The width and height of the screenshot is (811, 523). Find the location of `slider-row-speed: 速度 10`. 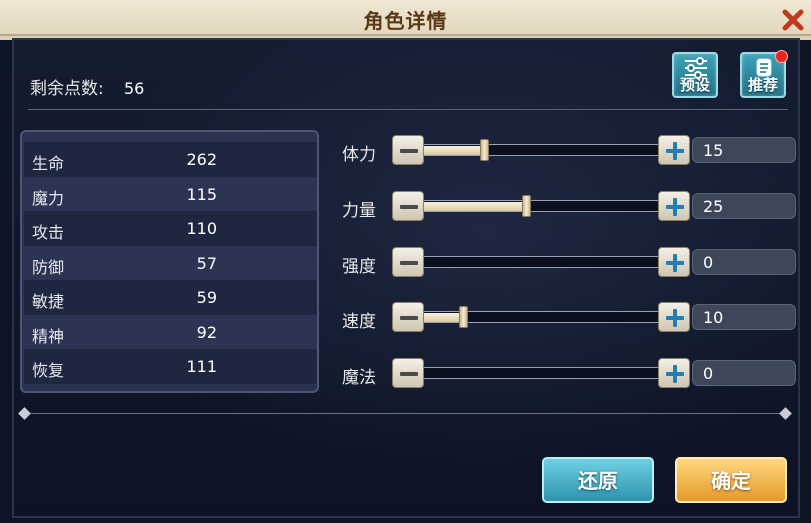

slider-row-speed: 速度 10 is located at coordinates (570, 318).